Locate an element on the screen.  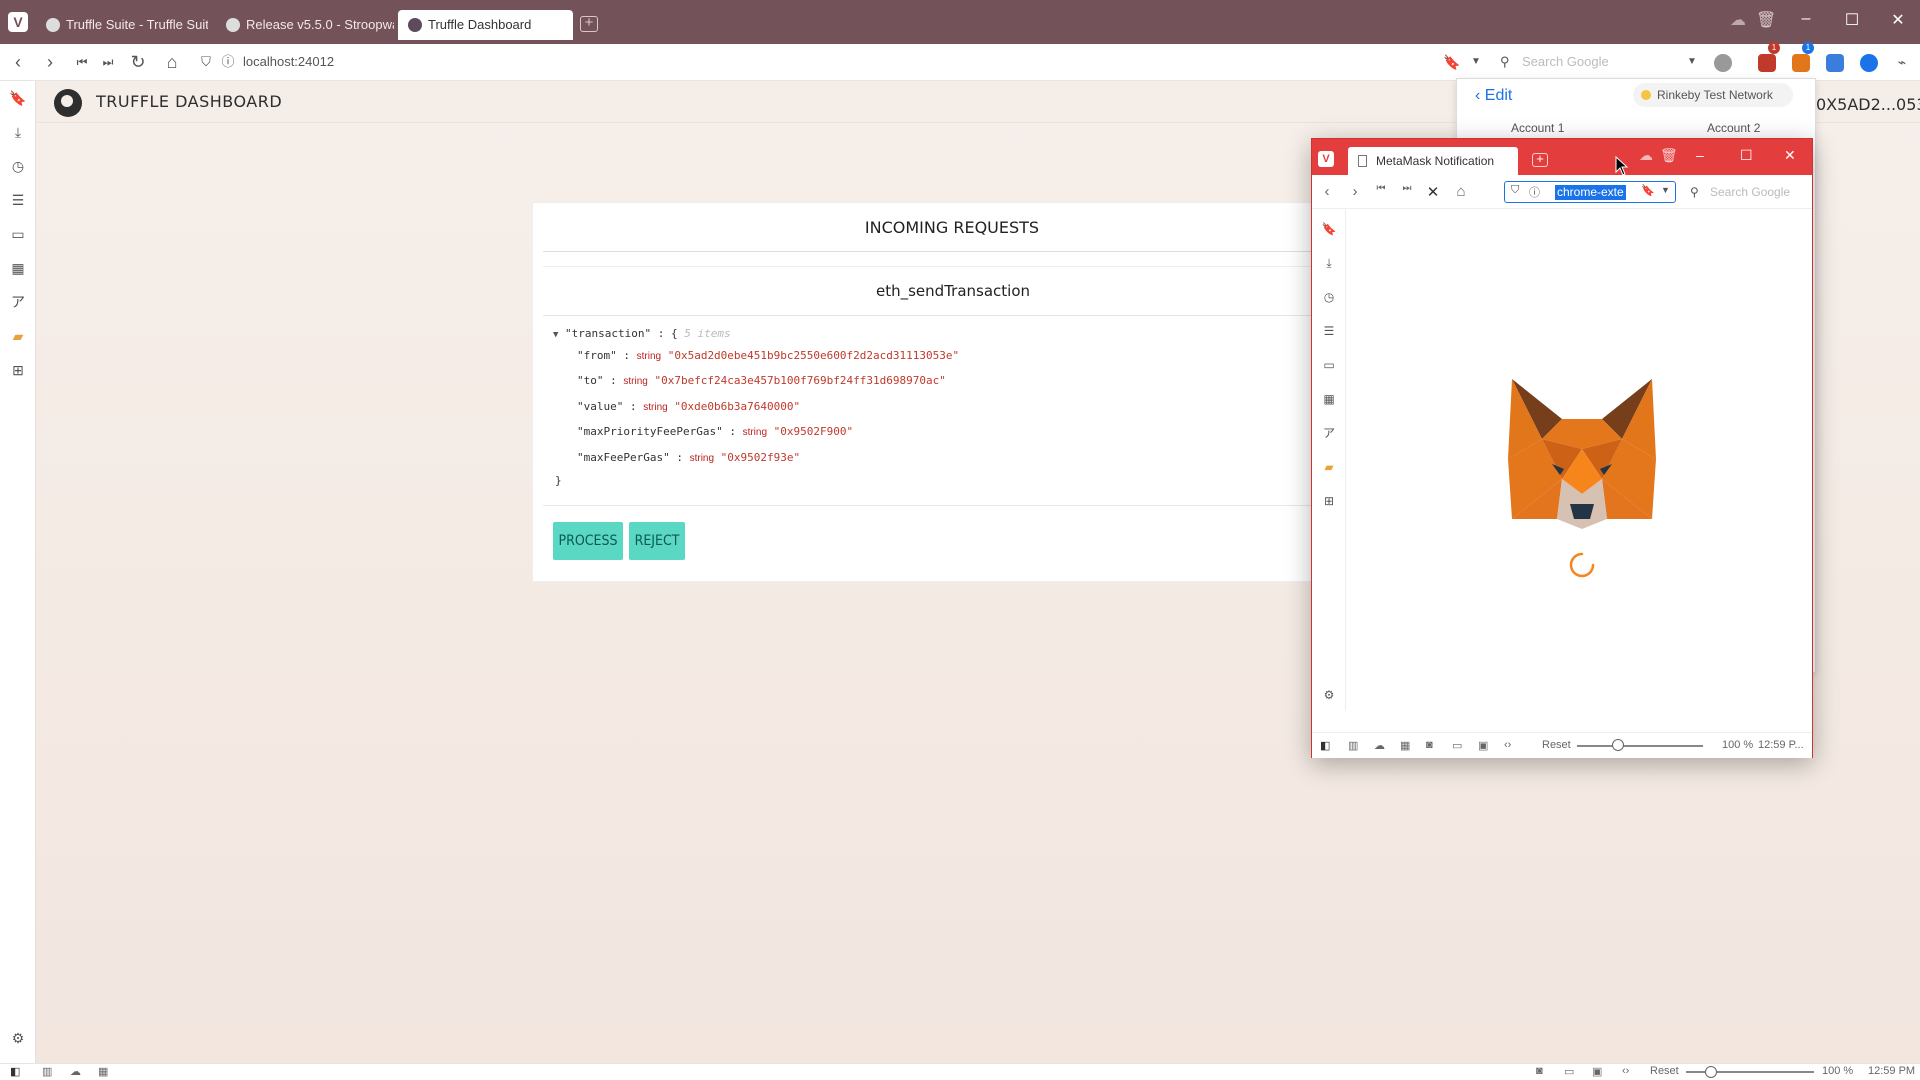
process-button: PROCESS is located at coordinates (588, 541).